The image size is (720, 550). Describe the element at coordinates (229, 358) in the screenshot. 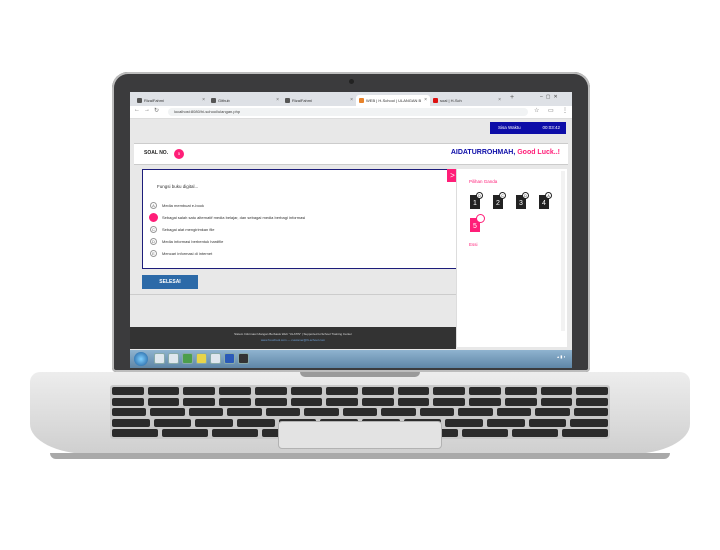

I see `word-icon` at that location.